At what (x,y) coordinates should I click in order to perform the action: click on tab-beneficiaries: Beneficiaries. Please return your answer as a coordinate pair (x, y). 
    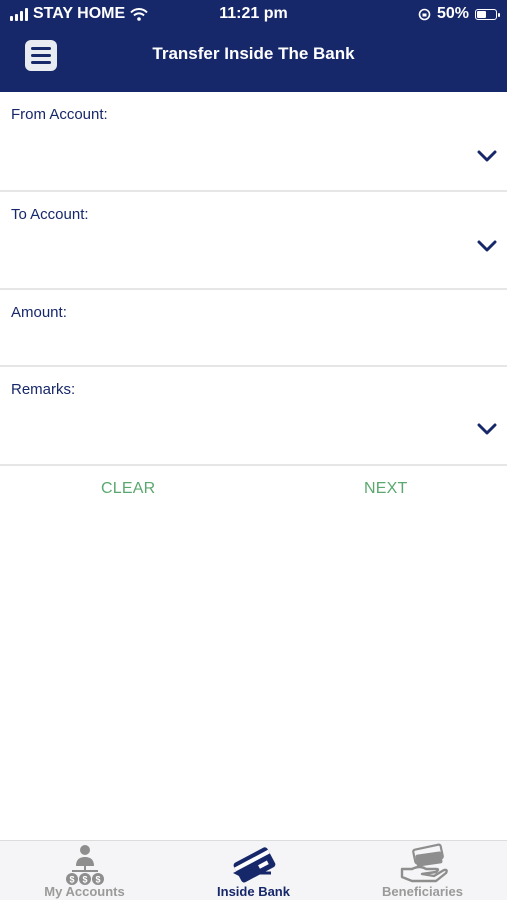
    Looking at the image, I should click on (422, 871).